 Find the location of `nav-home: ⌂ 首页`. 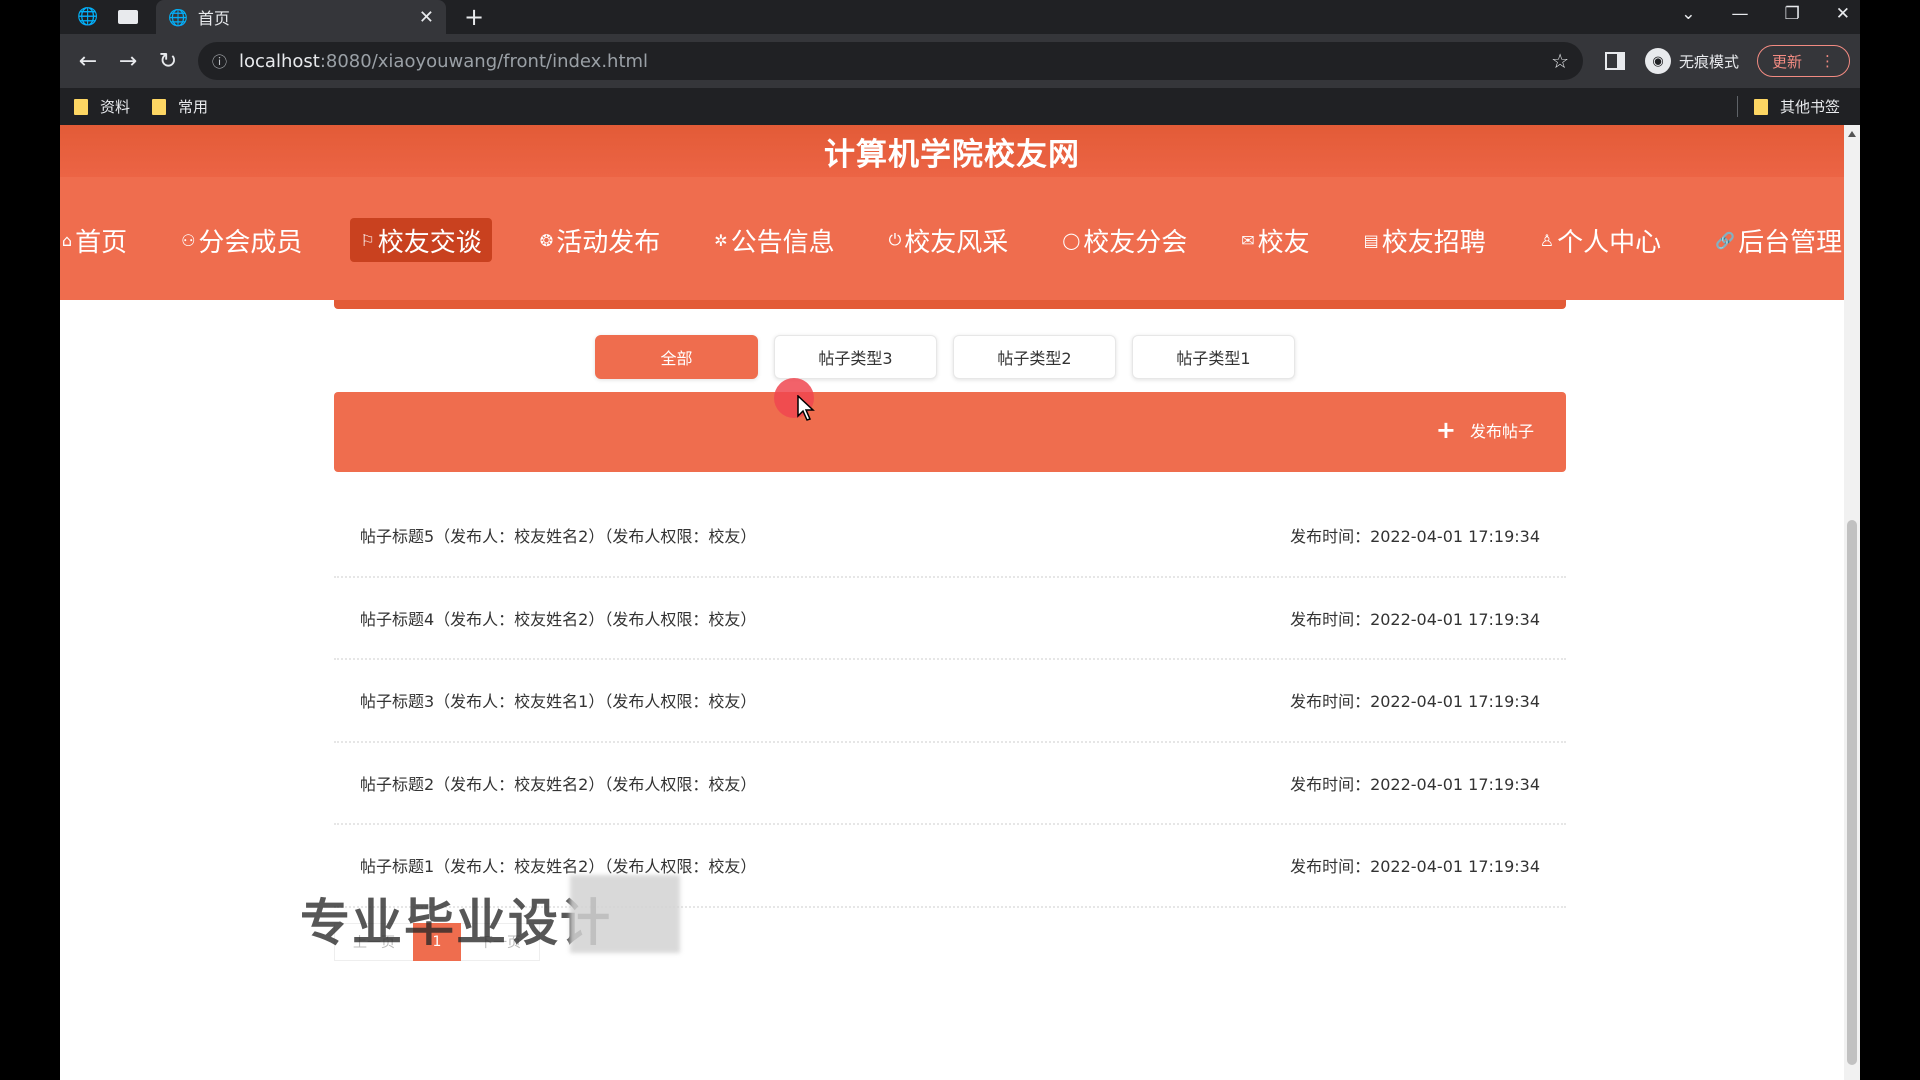

nav-home: ⌂ 首页 is located at coordinates (96, 240).